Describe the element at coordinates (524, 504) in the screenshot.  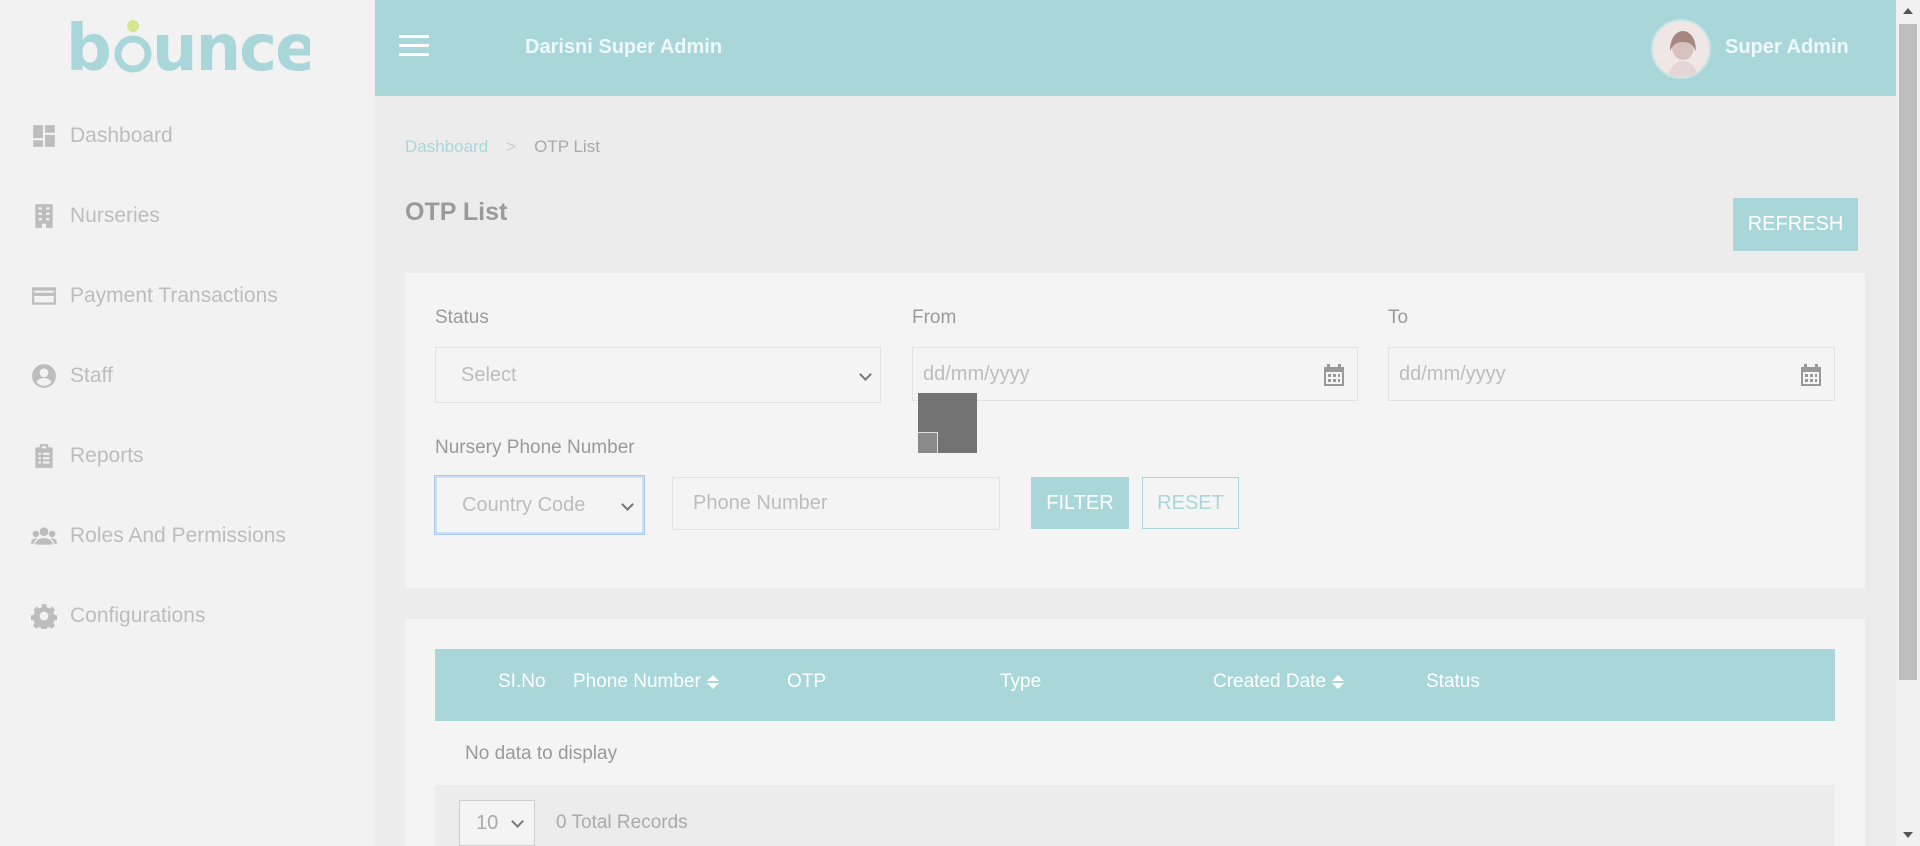
I see `country-code-value: Country Code` at that location.